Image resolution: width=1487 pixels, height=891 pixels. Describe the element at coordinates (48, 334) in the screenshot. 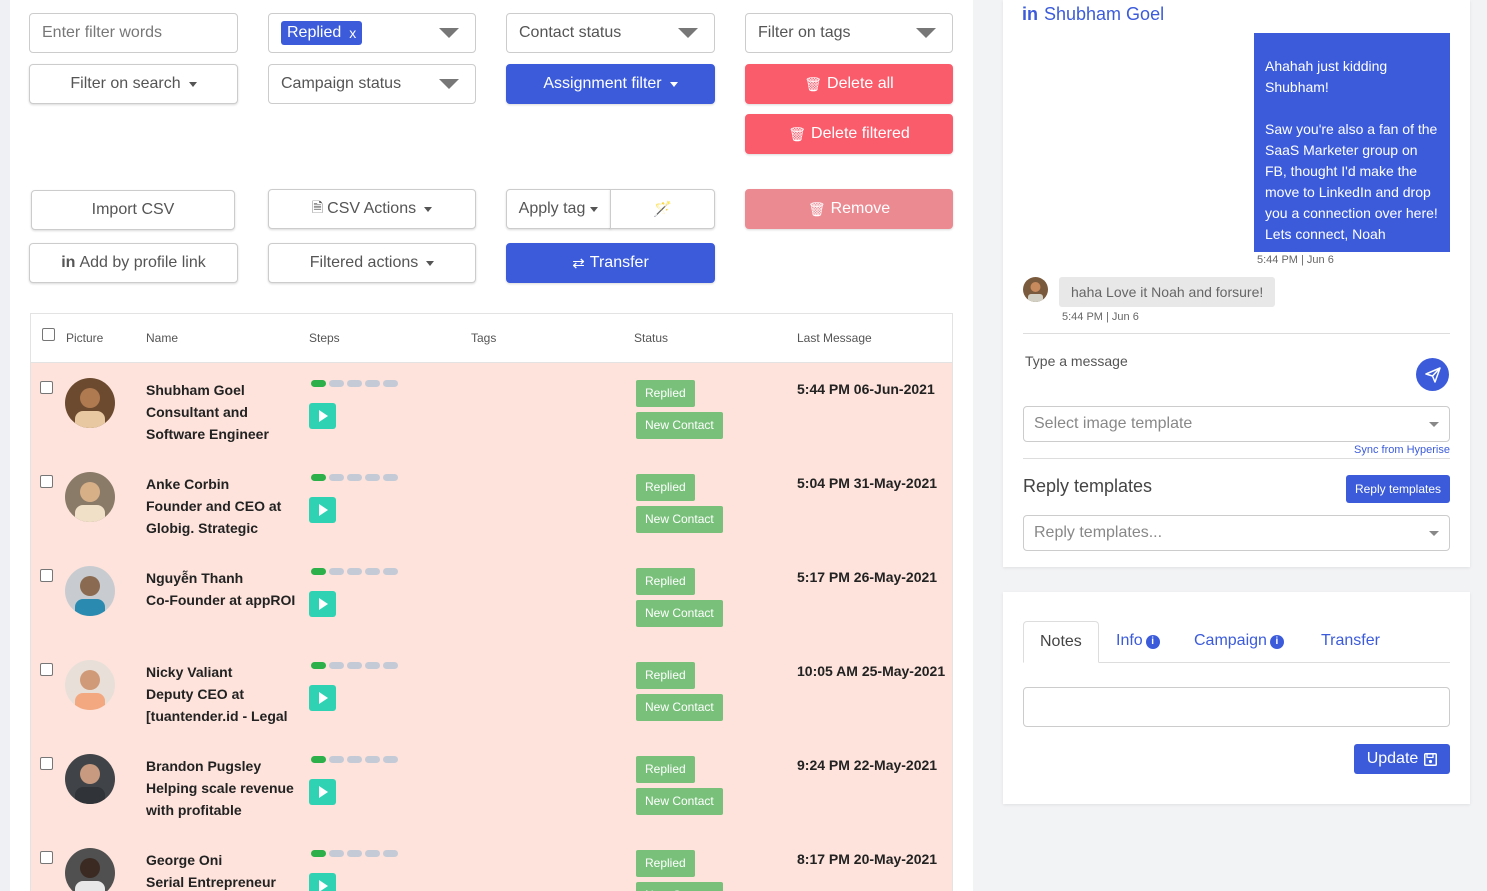

I see `select-all-checkbox` at that location.